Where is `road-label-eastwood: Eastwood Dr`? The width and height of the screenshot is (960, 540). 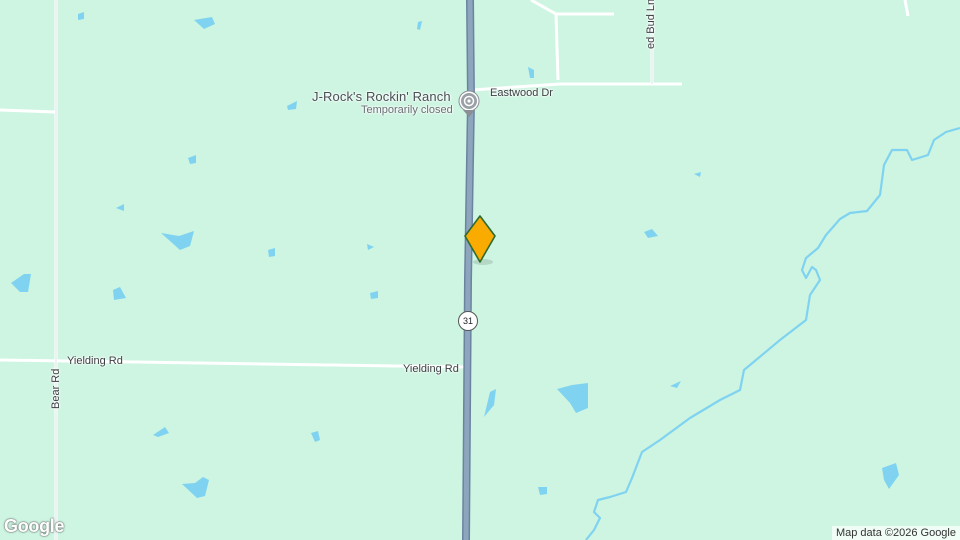
road-label-eastwood: Eastwood Dr is located at coordinates (521, 93).